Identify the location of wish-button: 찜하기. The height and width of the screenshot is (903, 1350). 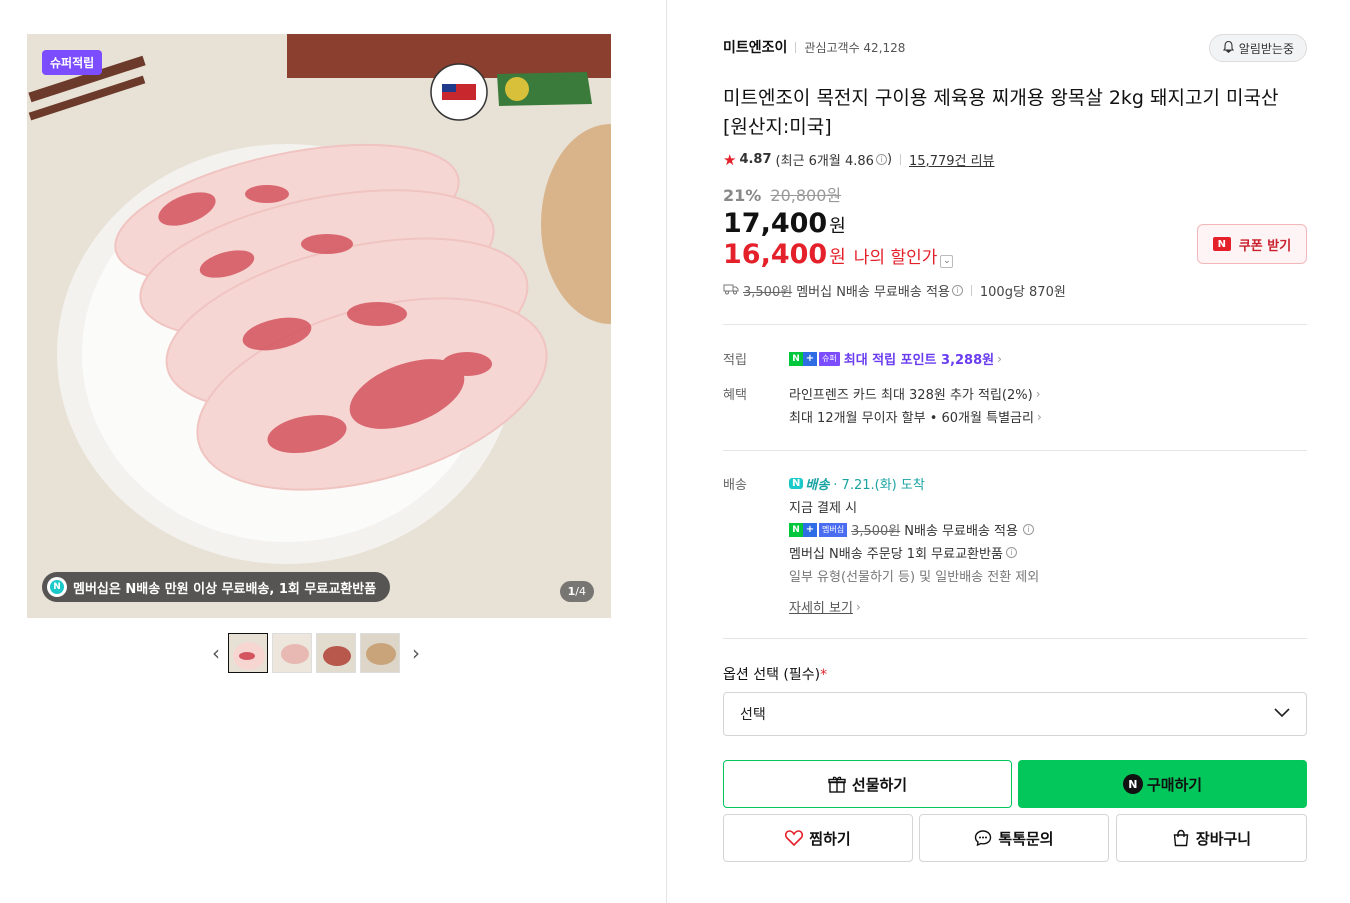
(818, 838).